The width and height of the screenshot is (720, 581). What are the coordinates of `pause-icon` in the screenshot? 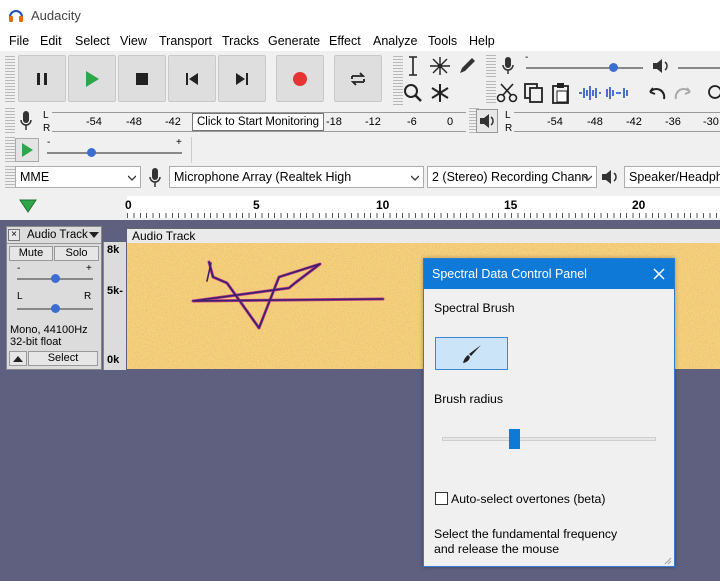 It's located at (42, 78).